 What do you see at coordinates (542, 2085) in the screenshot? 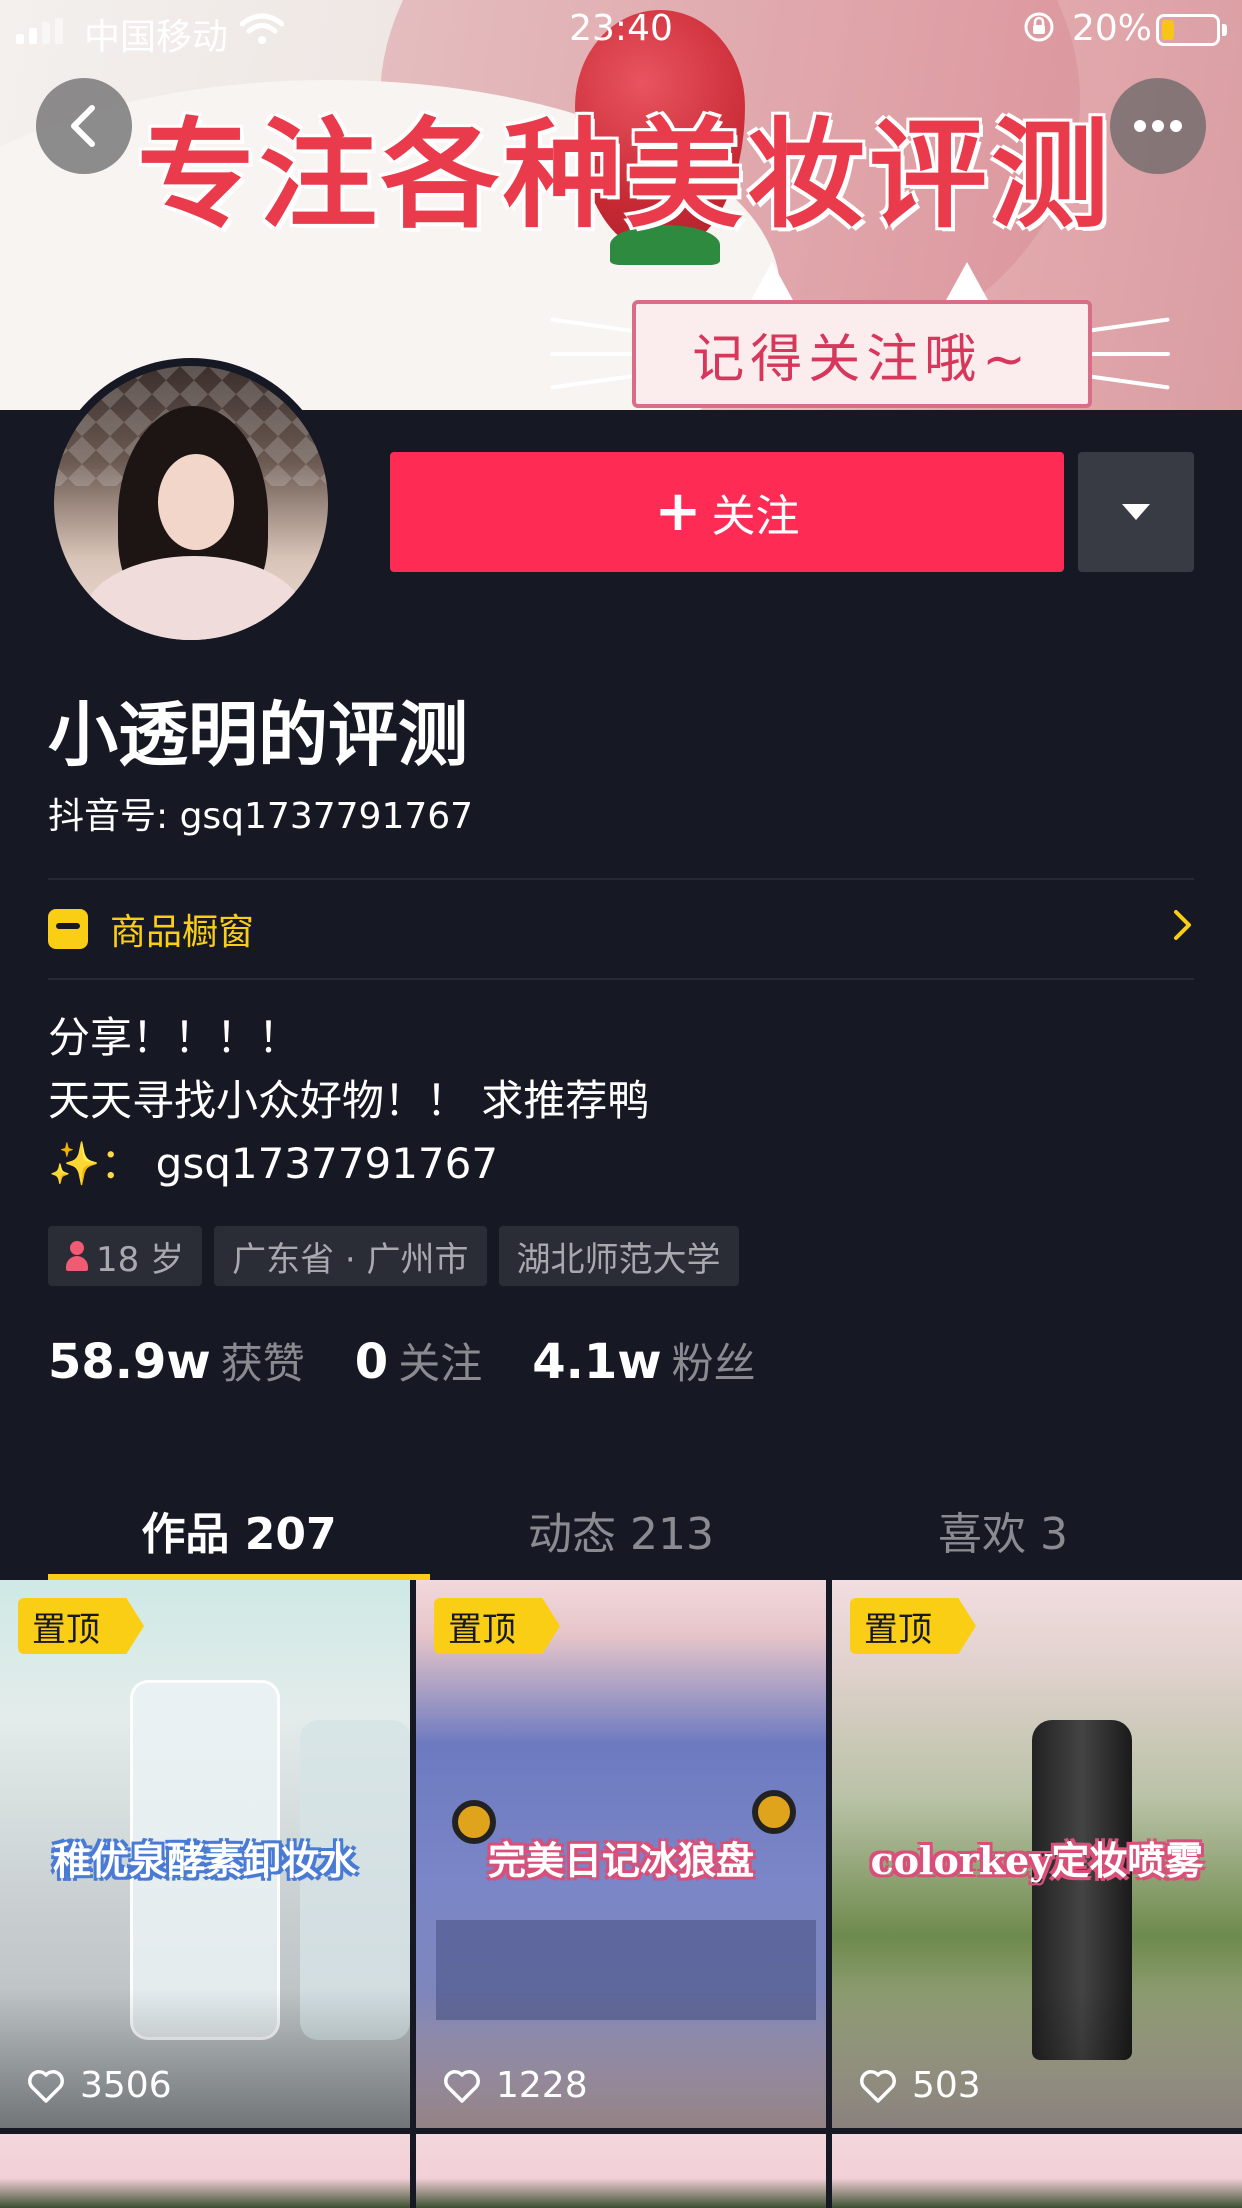
I see `like-count: 1228` at bounding box center [542, 2085].